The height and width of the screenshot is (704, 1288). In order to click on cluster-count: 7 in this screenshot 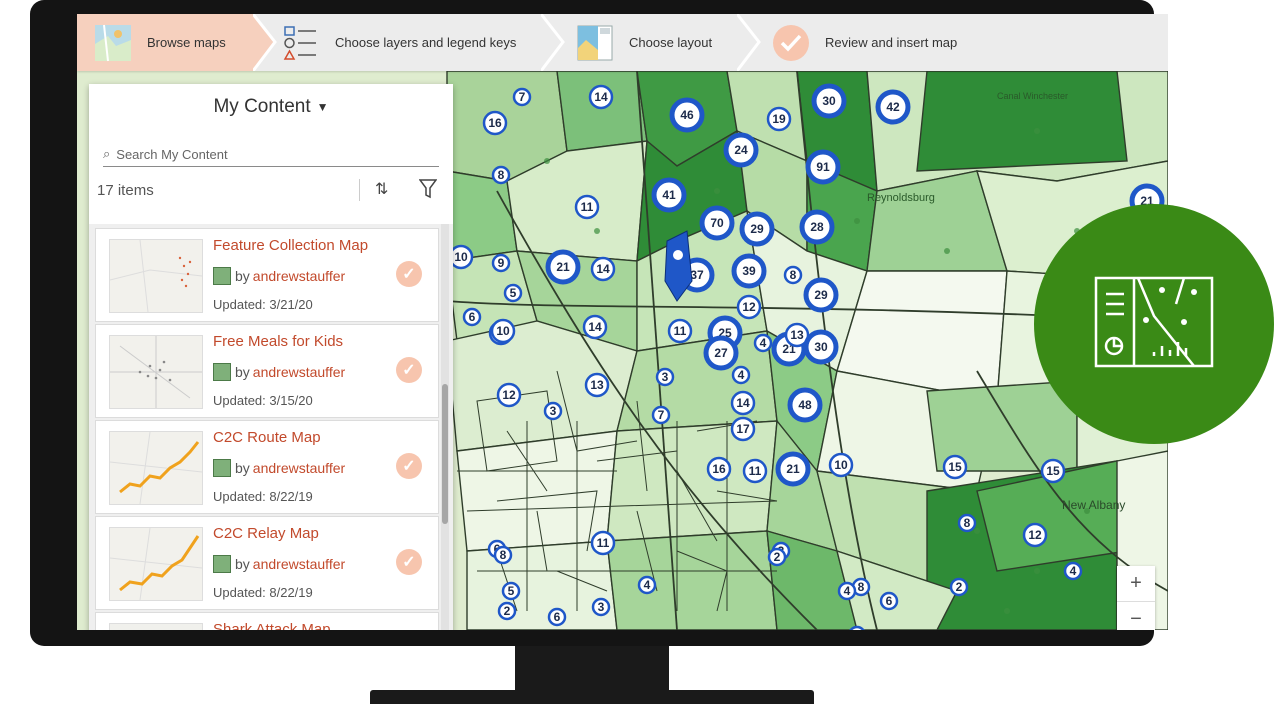, I will do `click(522, 97)`.